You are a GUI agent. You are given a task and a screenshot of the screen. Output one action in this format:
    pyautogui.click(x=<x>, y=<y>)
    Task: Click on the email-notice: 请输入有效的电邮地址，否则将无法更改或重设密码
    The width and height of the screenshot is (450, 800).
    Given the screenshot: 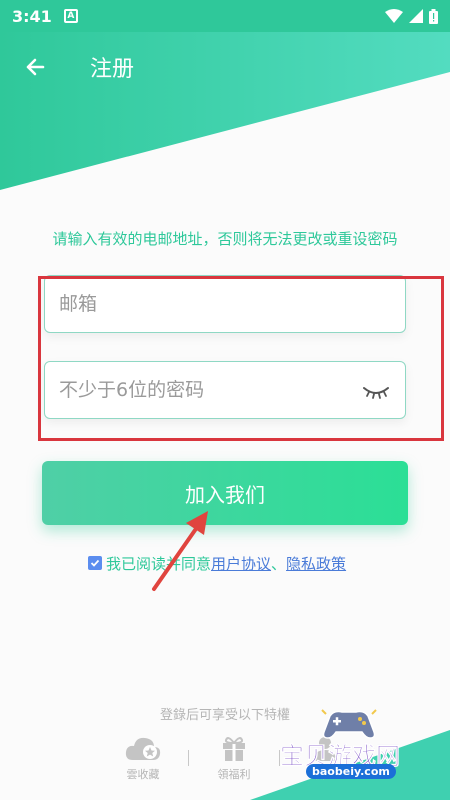 What is the action you would take?
    pyautogui.click(x=225, y=239)
    